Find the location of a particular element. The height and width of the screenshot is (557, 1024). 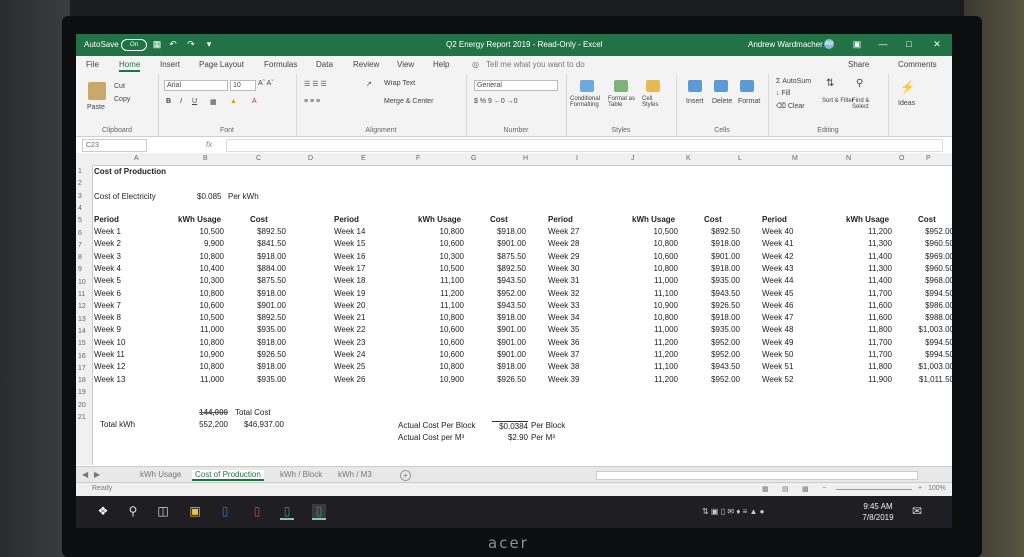

tab-home: Home is located at coordinates (130, 66).